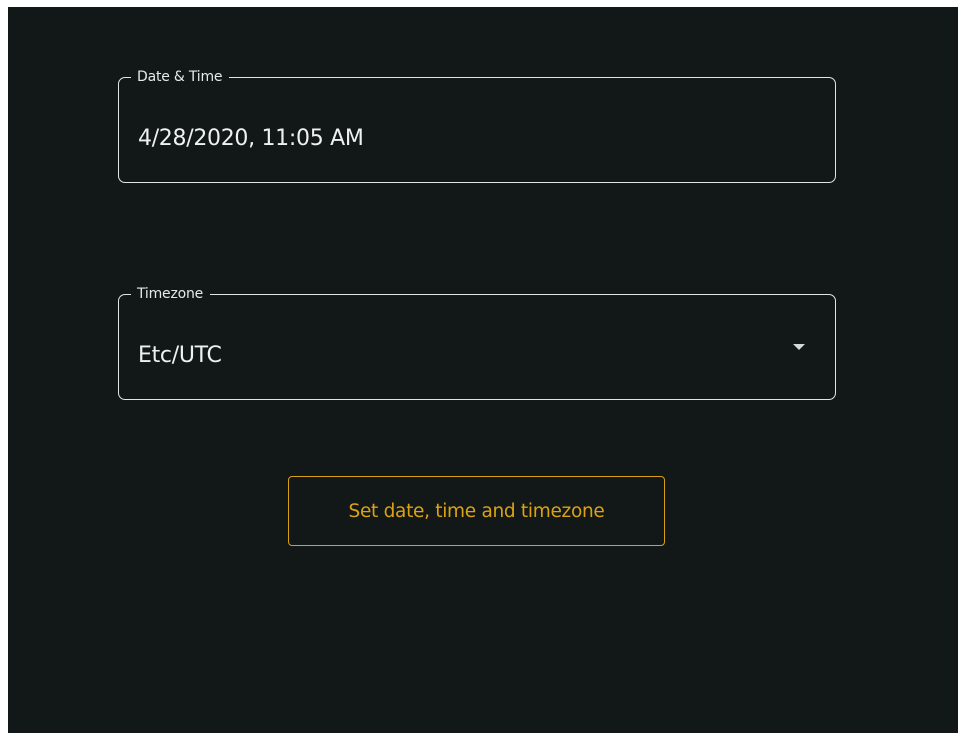 Image resolution: width=958 pixels, height=733 pixels. I want to click on datetime-field: Date & Time, so click(477, 125).